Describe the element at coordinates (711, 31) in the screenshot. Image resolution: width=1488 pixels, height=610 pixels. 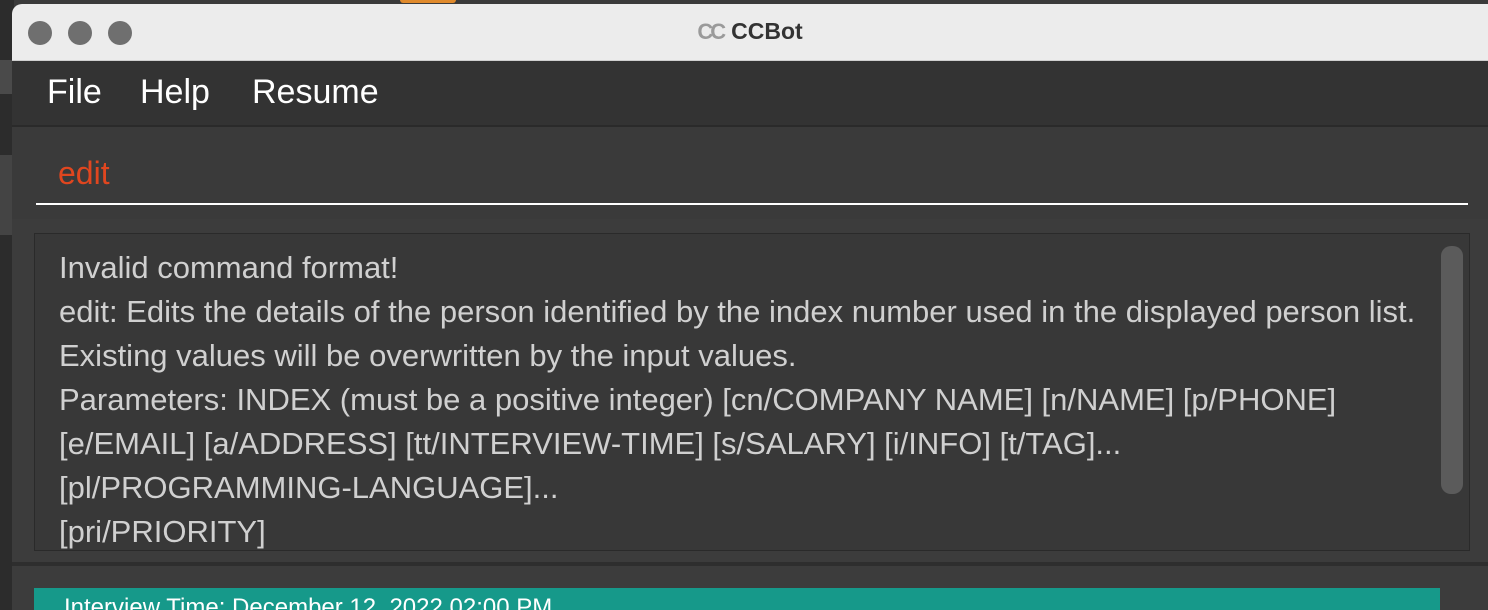
I see `app-logo-icon: CC` at that location.